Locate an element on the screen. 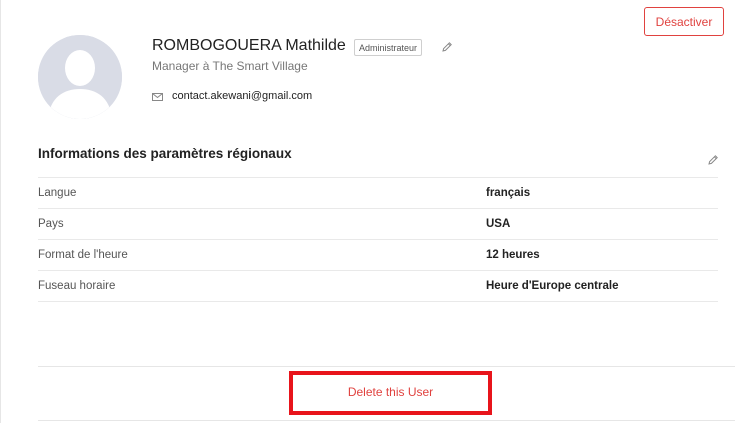  user-email: contact.akewani@gmail.com is located at coordinates (242, 96).